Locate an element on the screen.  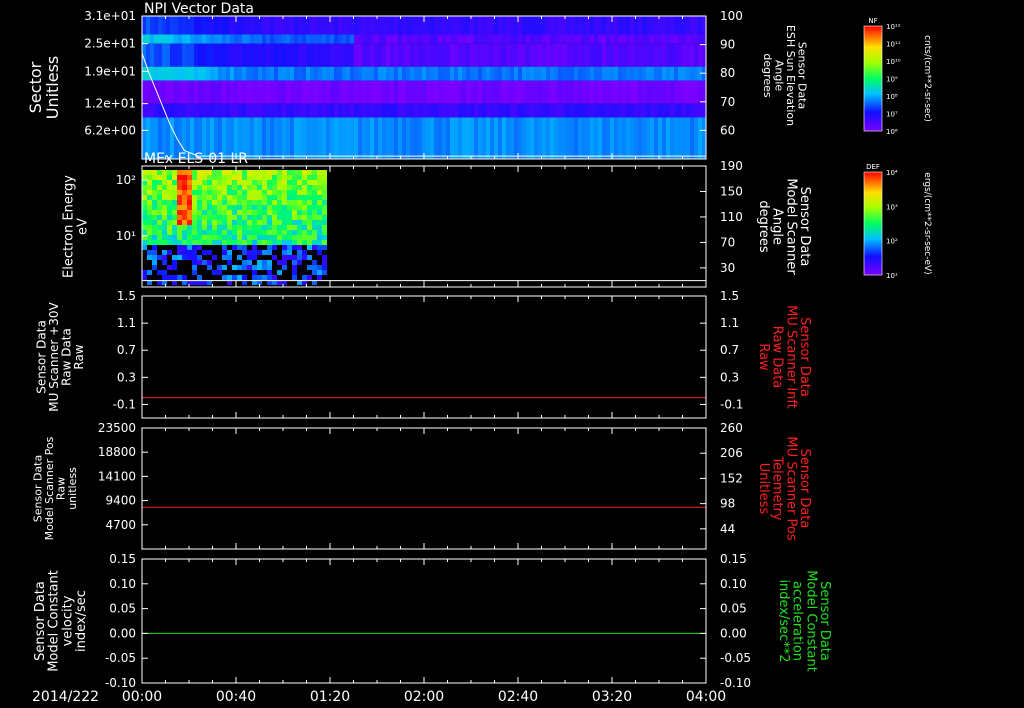
y-tick-label: 10² is located at coordinates (126, 180).